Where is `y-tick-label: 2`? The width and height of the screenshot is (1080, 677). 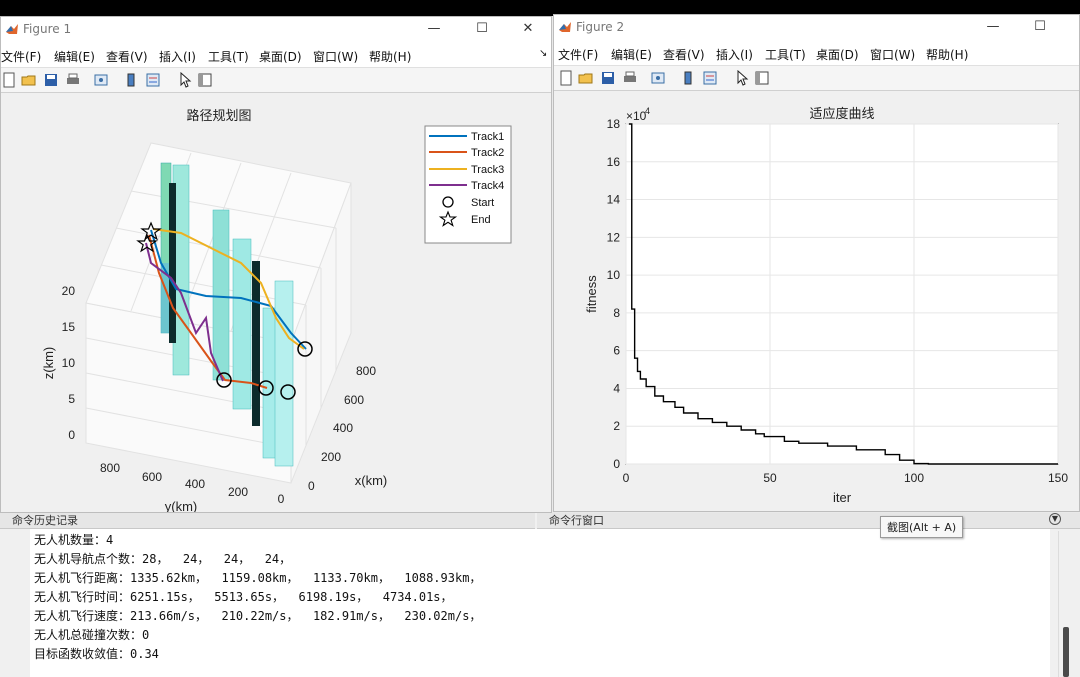 y-tick-label: 2 is located at coordinates (616, 426).